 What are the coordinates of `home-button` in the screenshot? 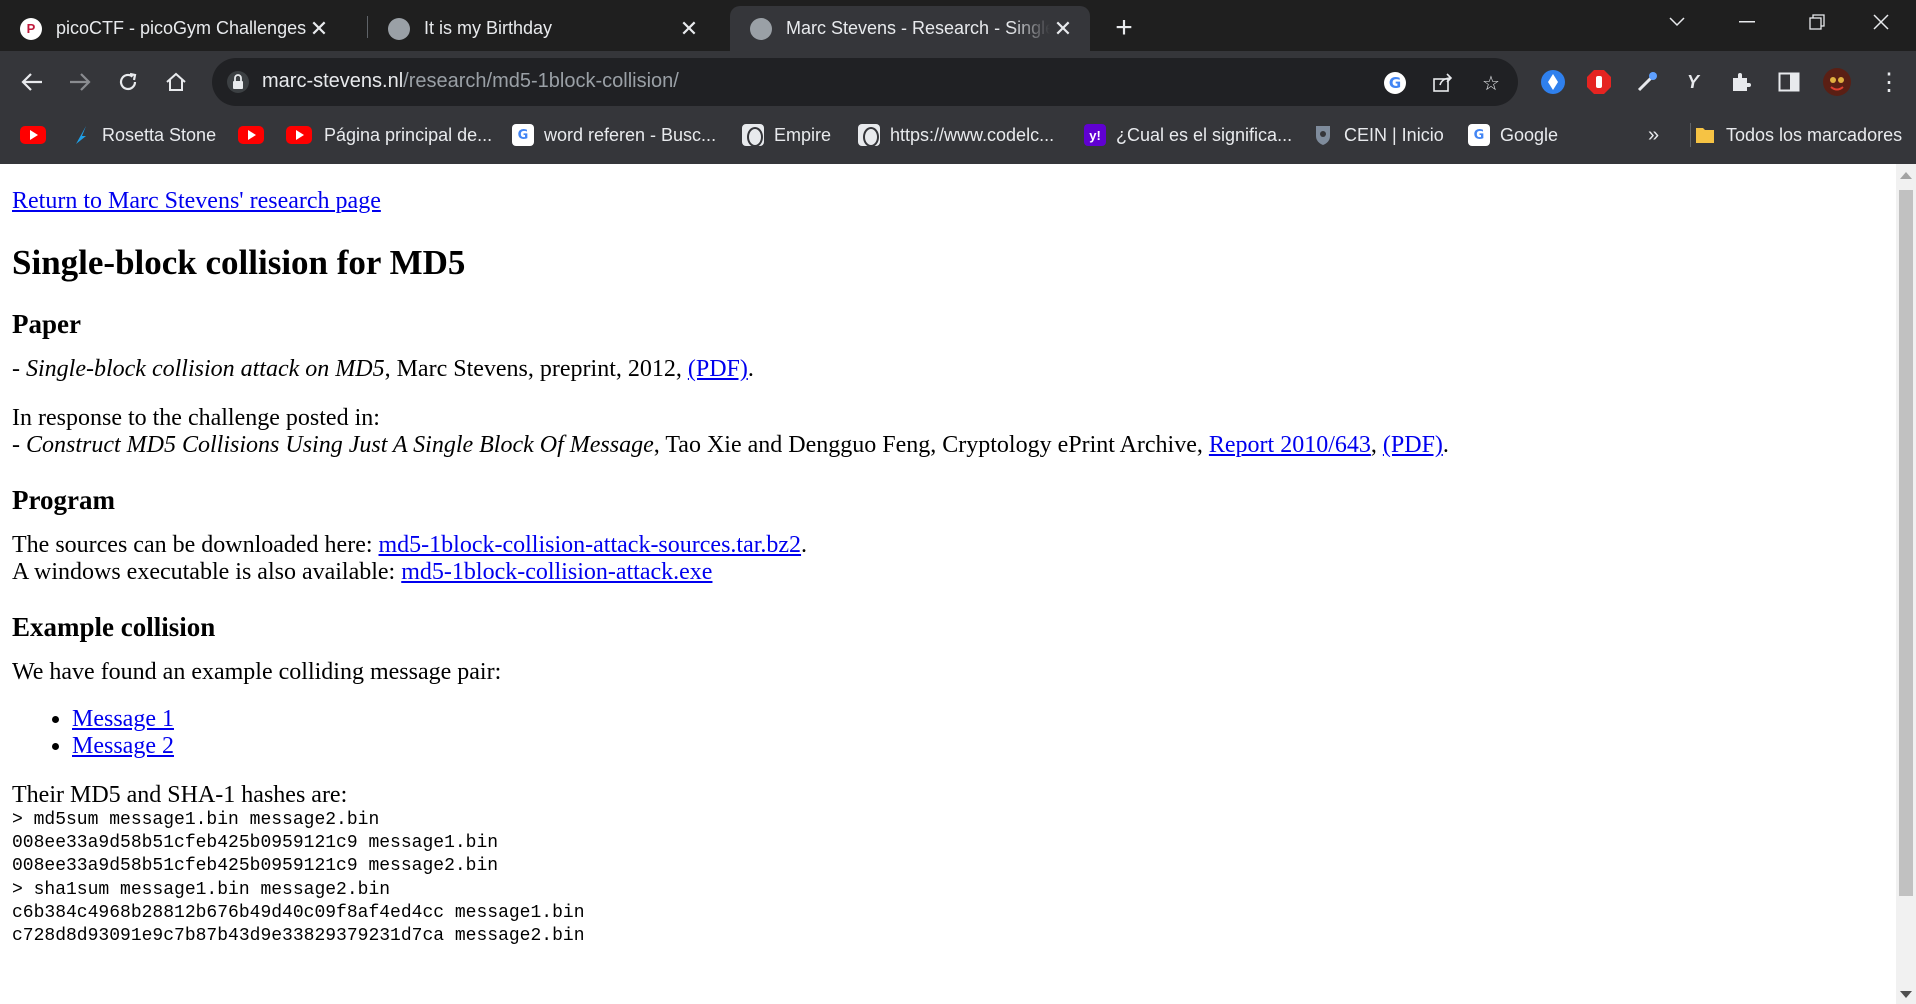 It's located at (176, 82).